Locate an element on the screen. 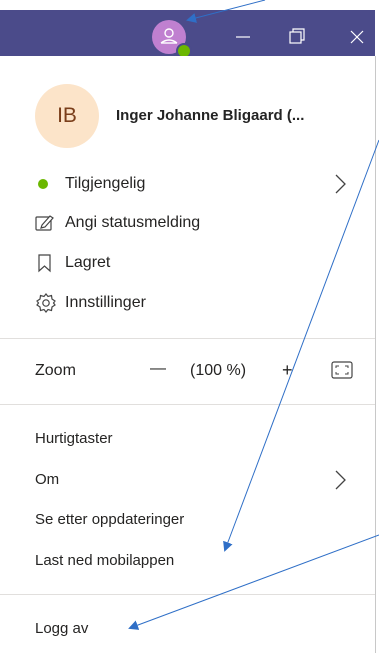 Image resolution: width=379 pixels, height=653 pixels. check-updates-item: Se etter oppdateringer is located at coordinates (109, 519).